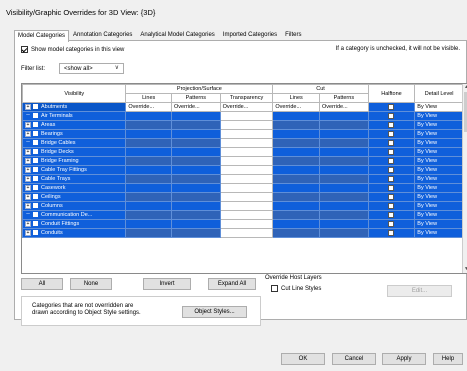 Image resolution: width=467 pixels, height=371 pixels. Describe the element at coordinates (465, 87) in the screenshot. I see `scroll-up-icon: ▲` at that location.